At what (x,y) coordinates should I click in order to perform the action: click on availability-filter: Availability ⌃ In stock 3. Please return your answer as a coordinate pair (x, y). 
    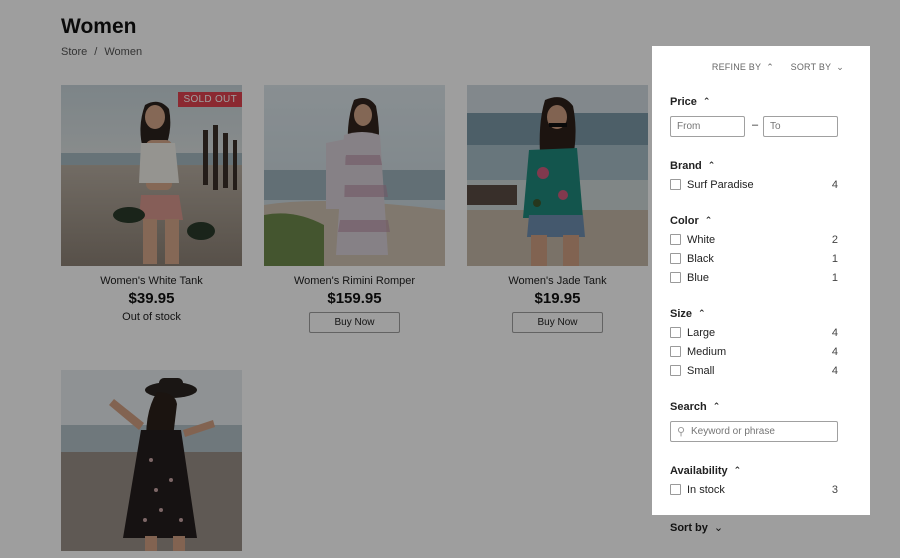
    Looking at the image, I should click on (754, 482).